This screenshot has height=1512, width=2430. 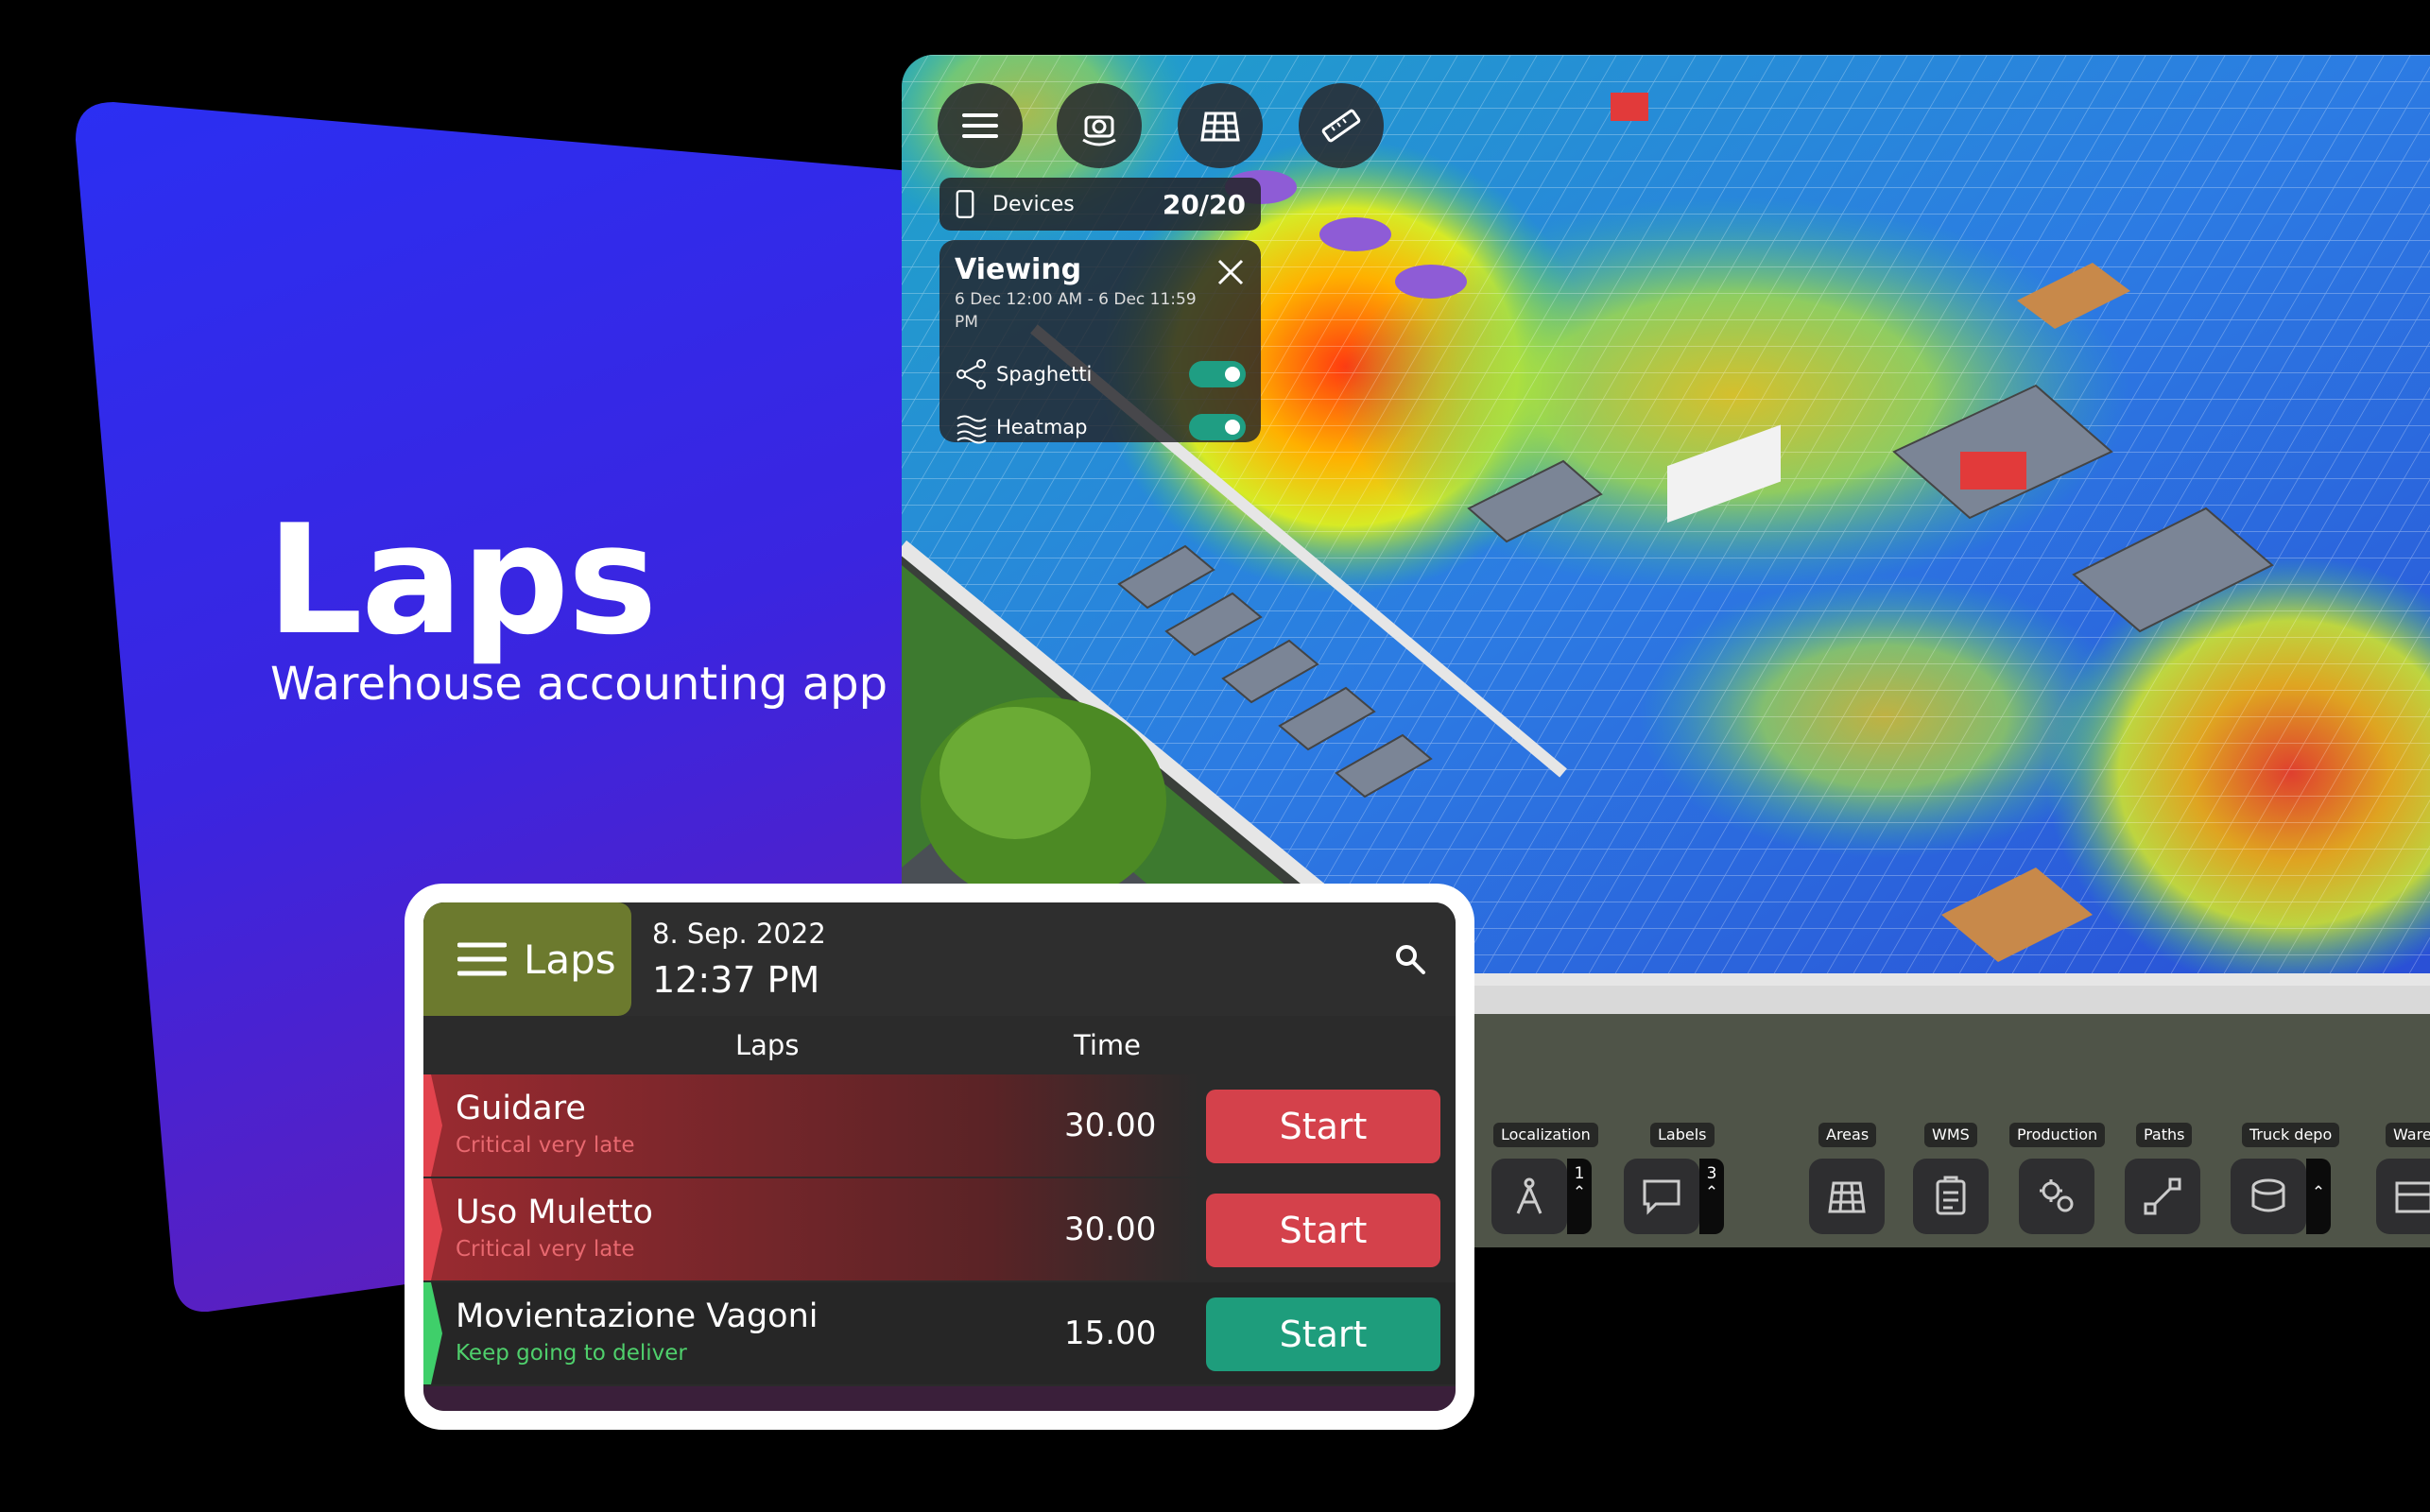 I want to click on shelf-icon, so click(x=2412, y=1197).